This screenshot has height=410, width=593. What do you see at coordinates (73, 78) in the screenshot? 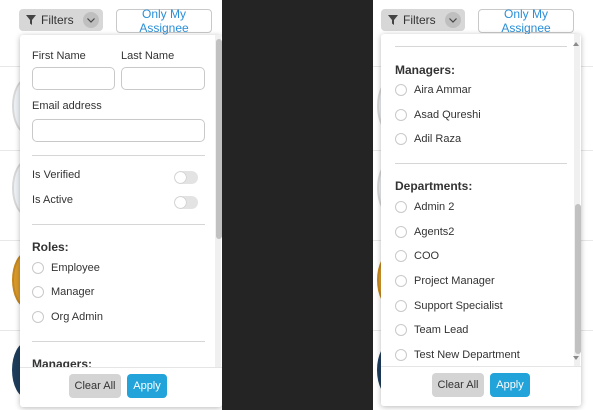
I see `first-name-input` at bounding box center [73, 78].